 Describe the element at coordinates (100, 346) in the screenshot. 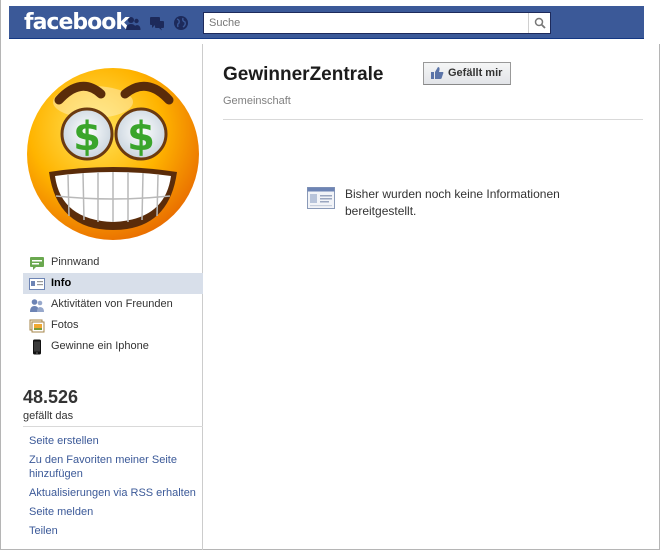

I see `nav-label-gewinne-iphone: Gewinne ein Iphone` at that location.